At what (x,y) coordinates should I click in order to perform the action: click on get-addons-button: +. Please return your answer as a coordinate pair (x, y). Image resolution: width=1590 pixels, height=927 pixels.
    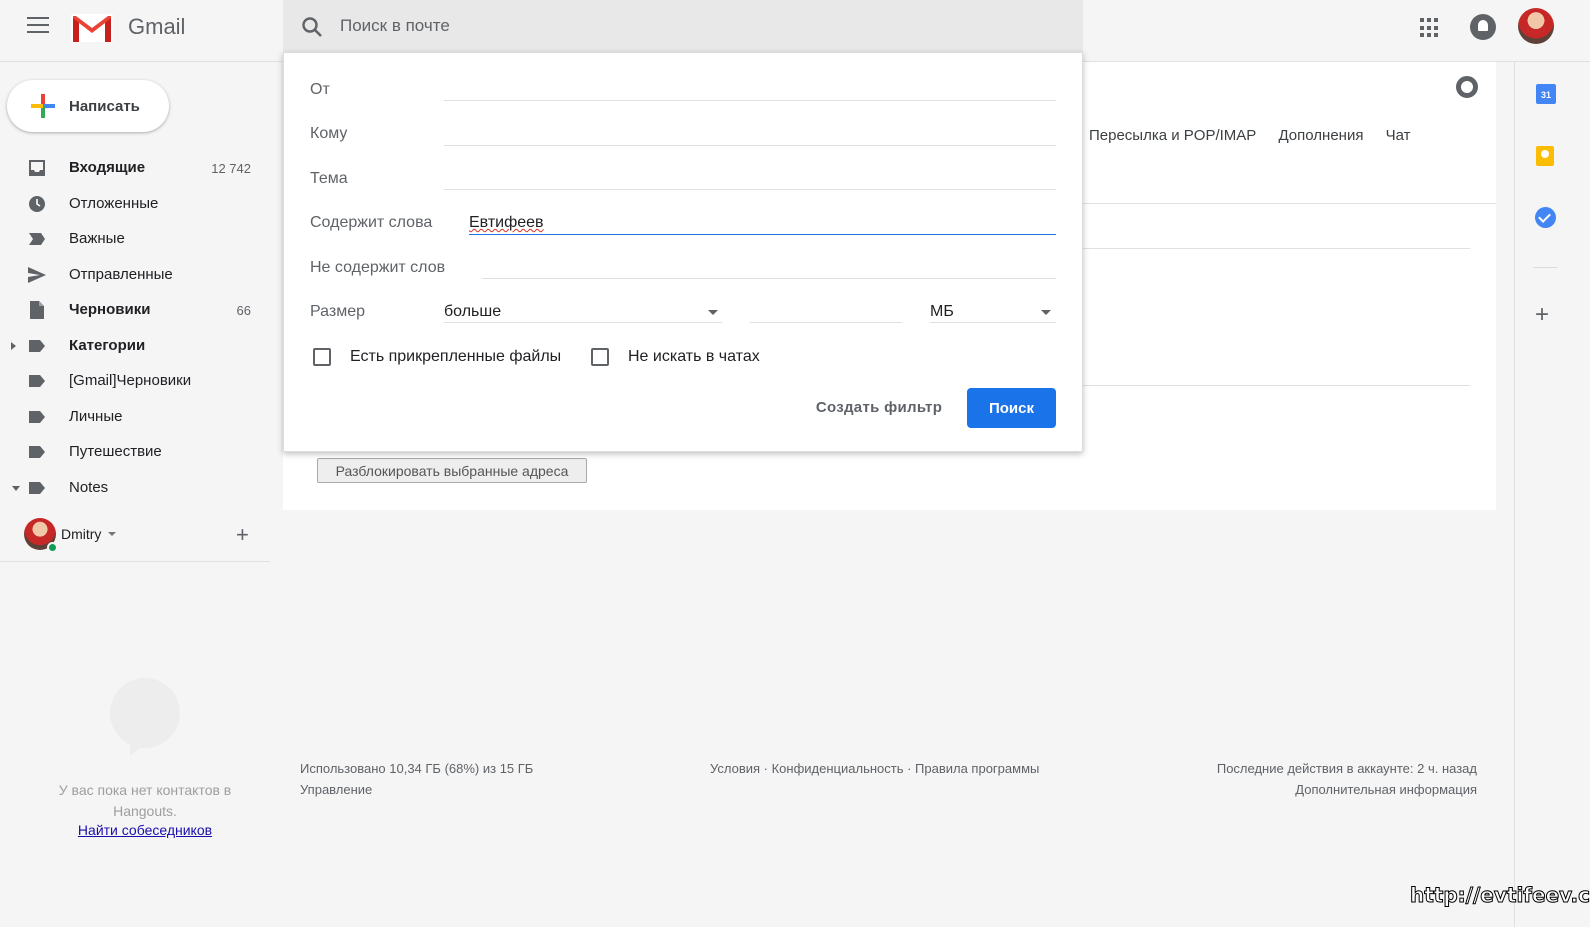
    Looking at the image, I should click on (1542, 315).